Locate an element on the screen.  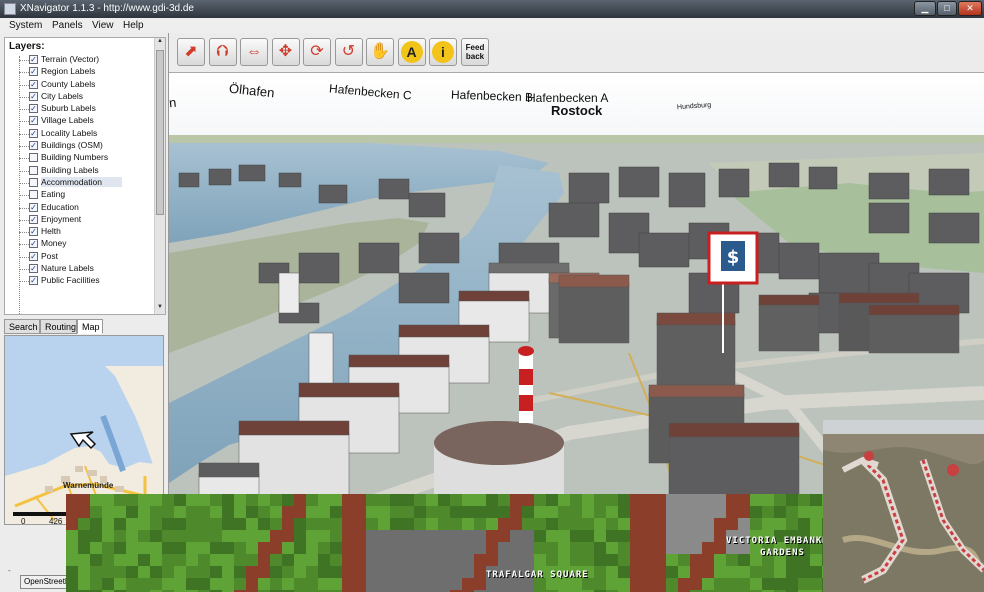
layer-item: Accommodation is located at coordinates (85, 182).